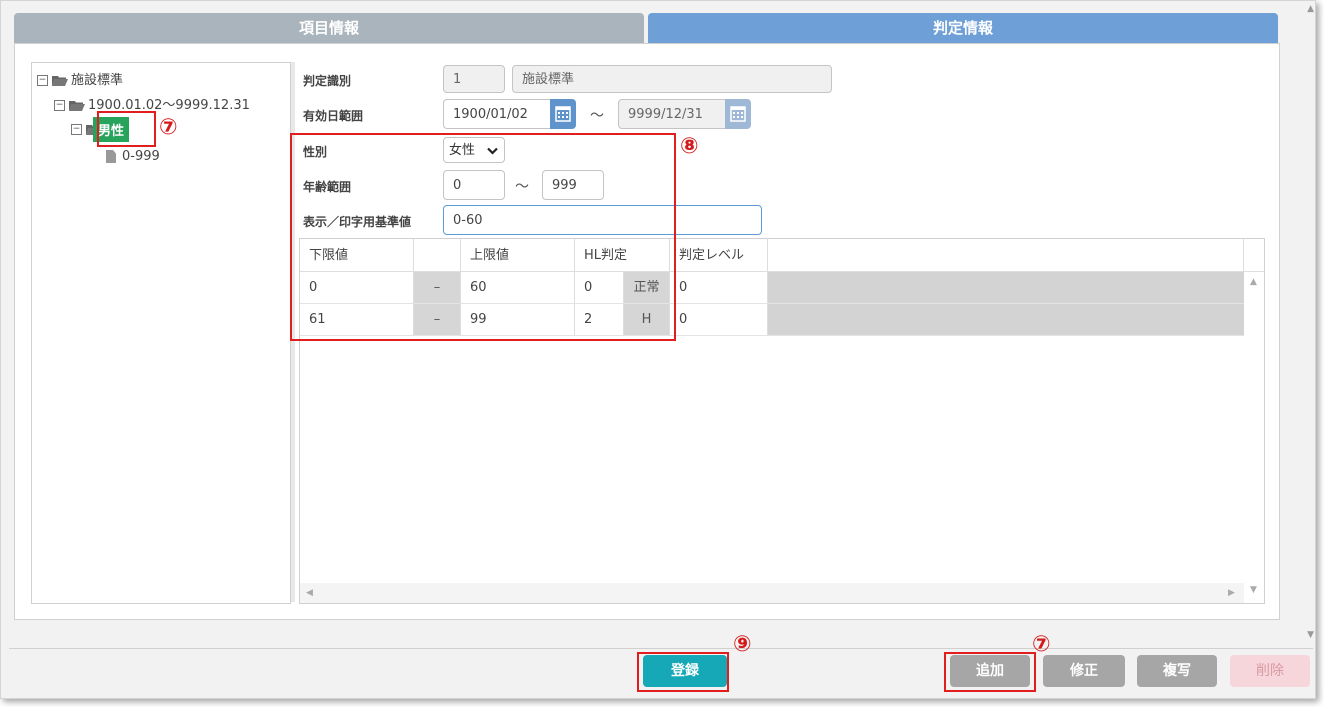  What do you see at coordinates (1006, 255) in the screenshot?
I see `grid-header-filler` at bounding box center [1006, 255].